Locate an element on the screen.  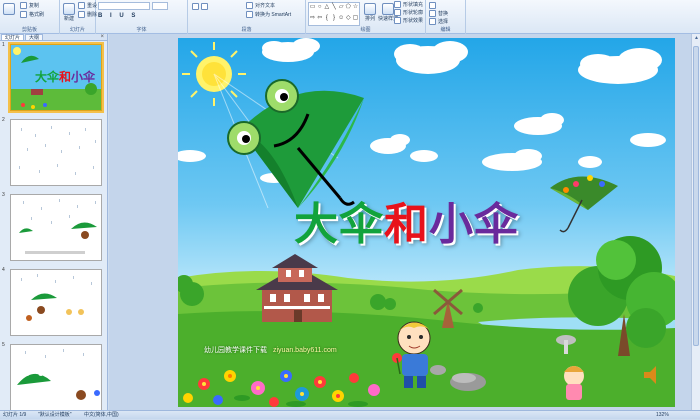
reset-button: 重设 is located at coordinates (87, 5).